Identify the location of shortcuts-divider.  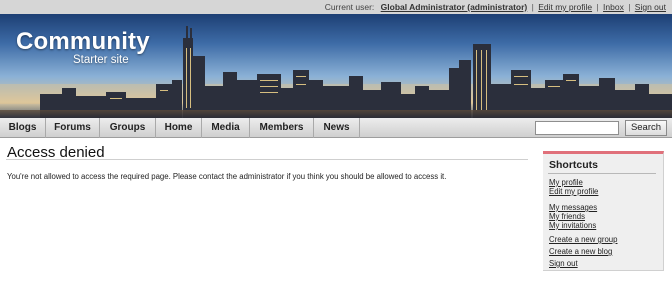
(602, 173).